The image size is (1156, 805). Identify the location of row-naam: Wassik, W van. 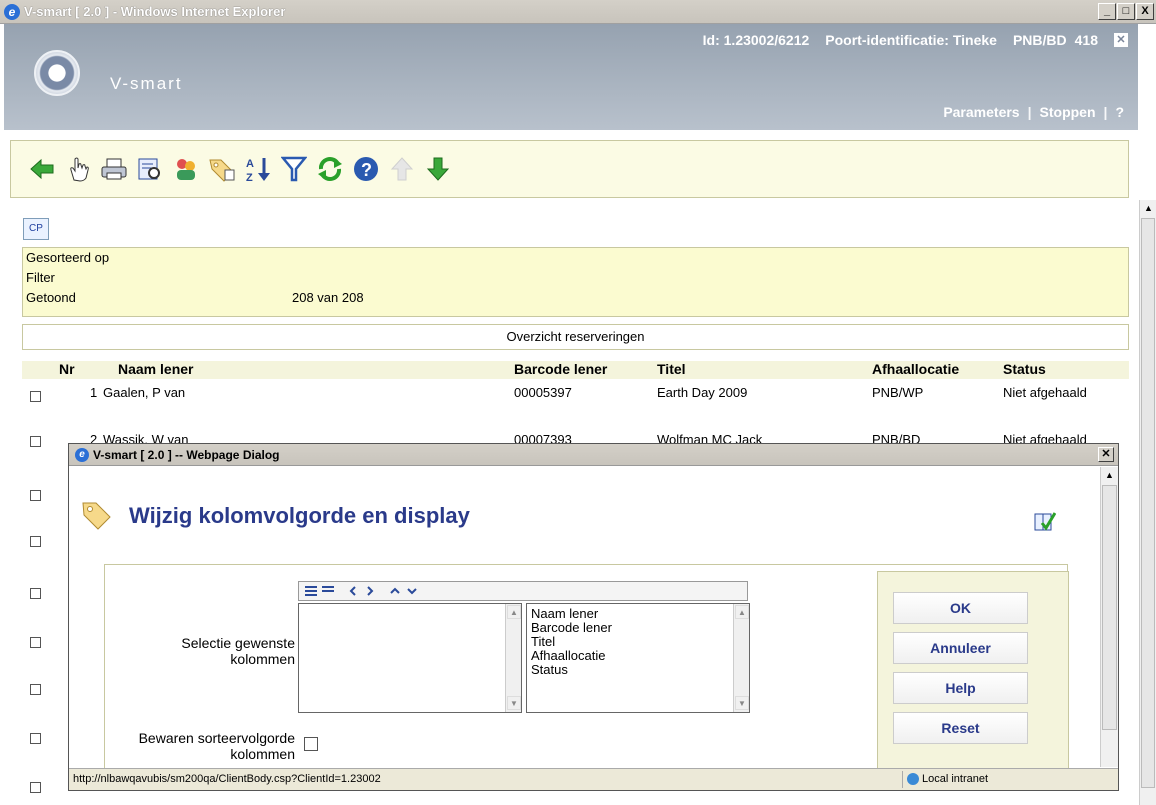
(145, 437).